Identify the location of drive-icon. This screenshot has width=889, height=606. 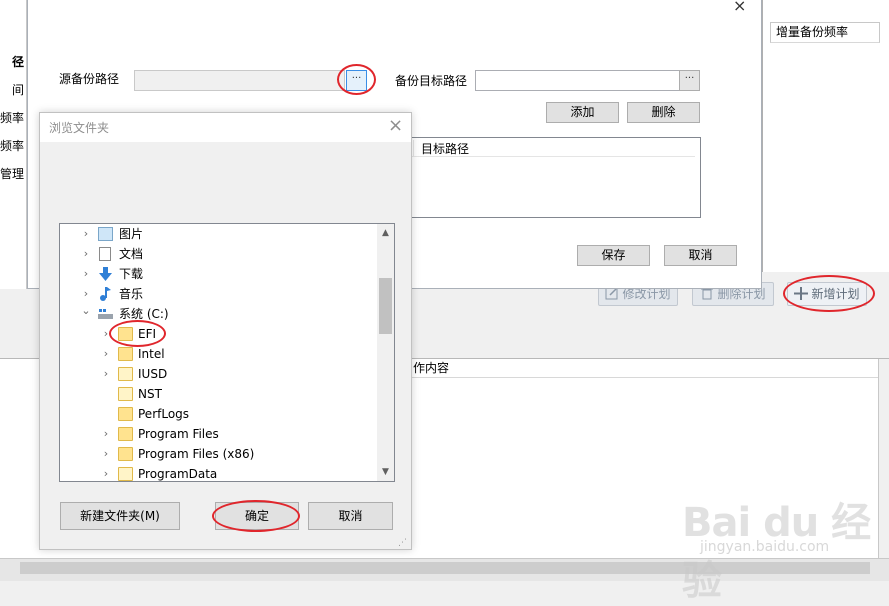
(105, 314).